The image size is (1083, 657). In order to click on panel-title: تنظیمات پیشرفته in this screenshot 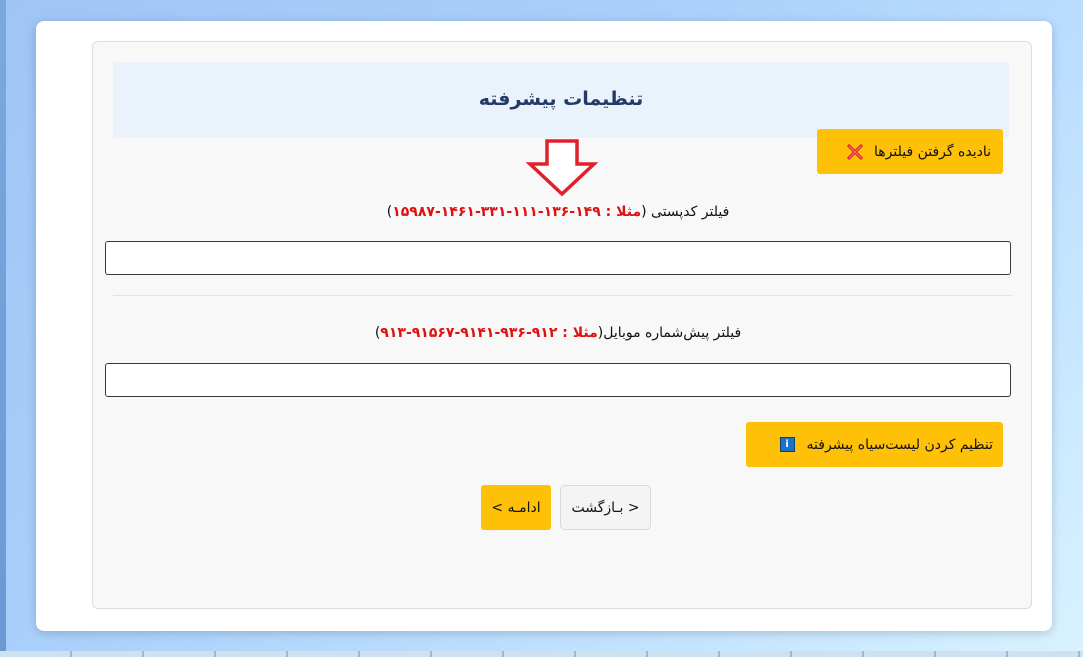, I will do `click(561, 99)`.